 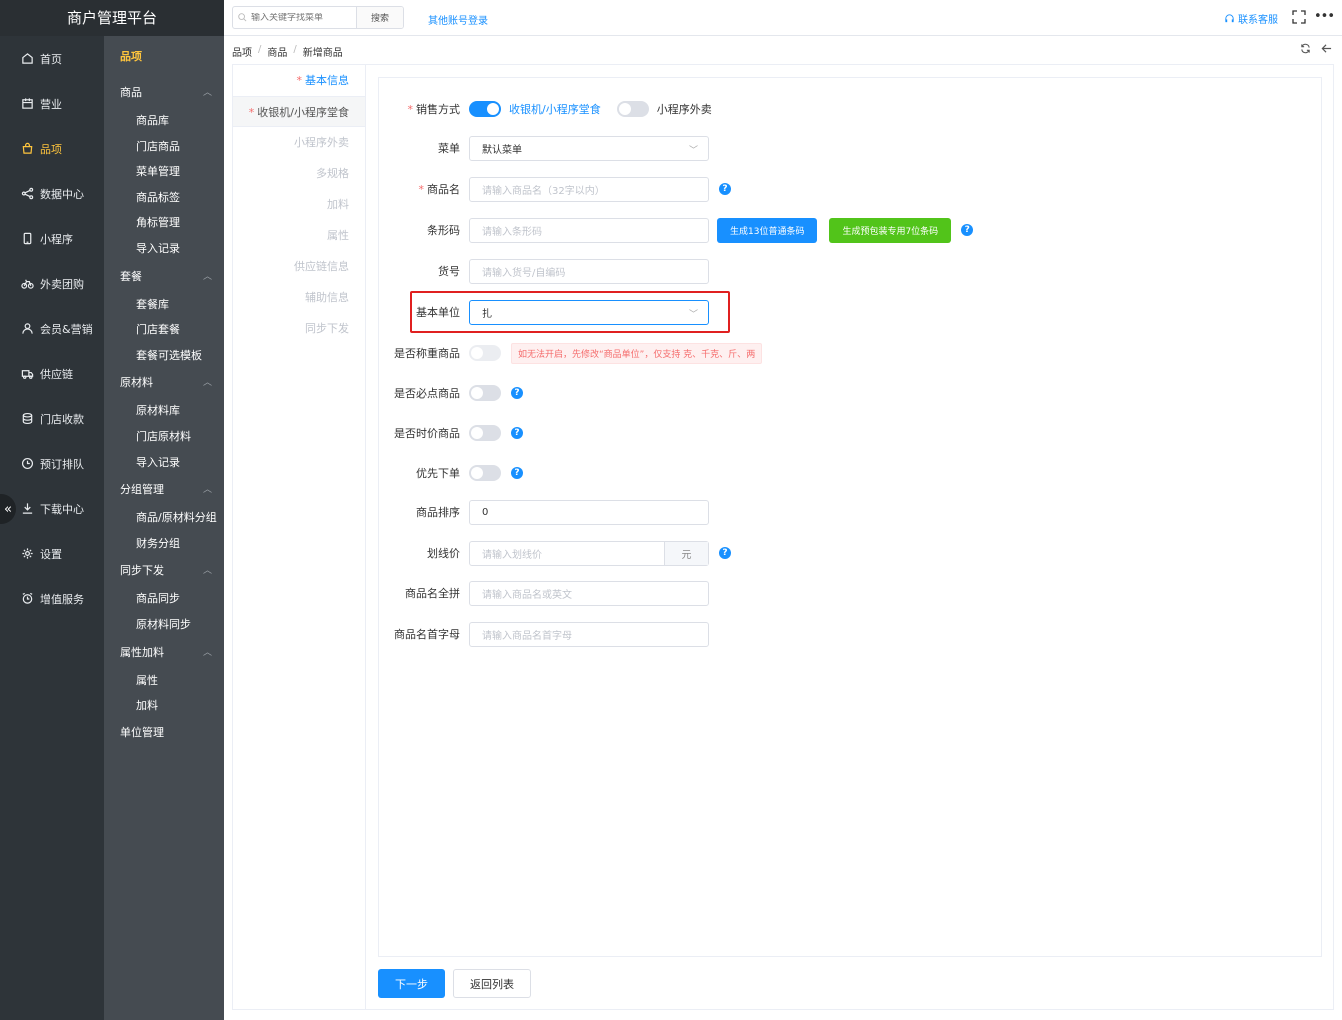 I want to click on name-label: * 商品名, so click(x=439, y=189).